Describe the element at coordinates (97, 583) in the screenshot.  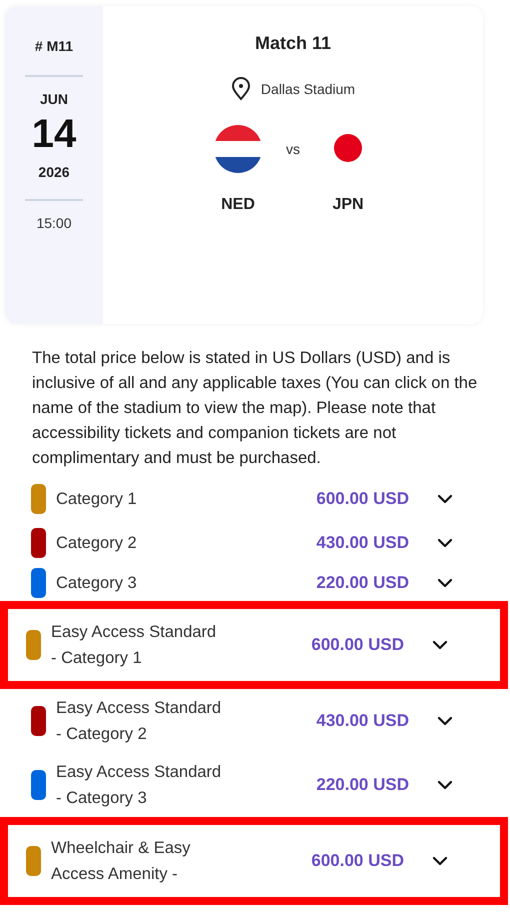
I see `category-name: Category 3` at that location.